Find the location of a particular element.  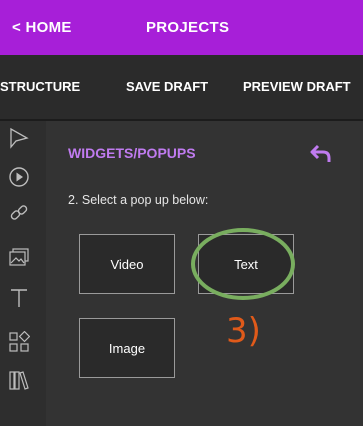

save-draft-button: SAVE DRAFT is located at coordinates (167, 86).